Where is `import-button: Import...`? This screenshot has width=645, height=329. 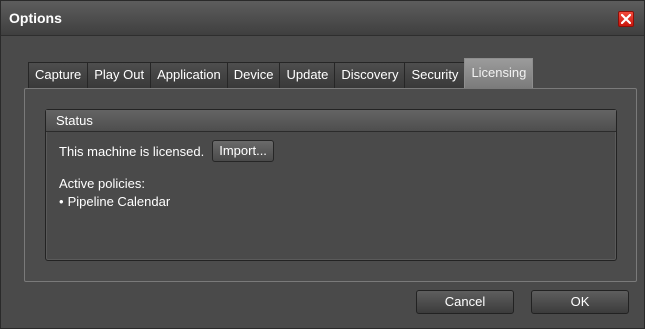
import-button: Import... is located at coordinates (243, 151).